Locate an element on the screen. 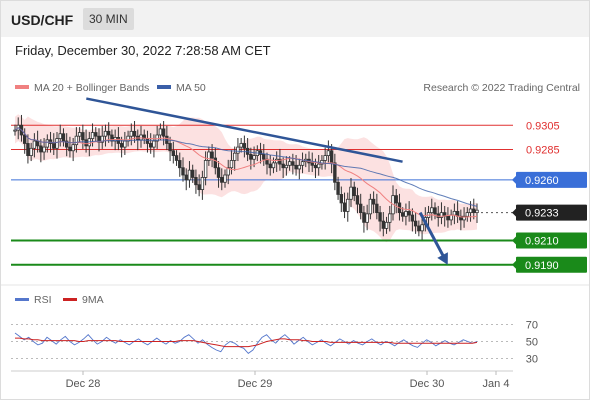 The image size is (590, 401). rsi-ma-legend-label: 9MA is located at coordinates (93, 300).